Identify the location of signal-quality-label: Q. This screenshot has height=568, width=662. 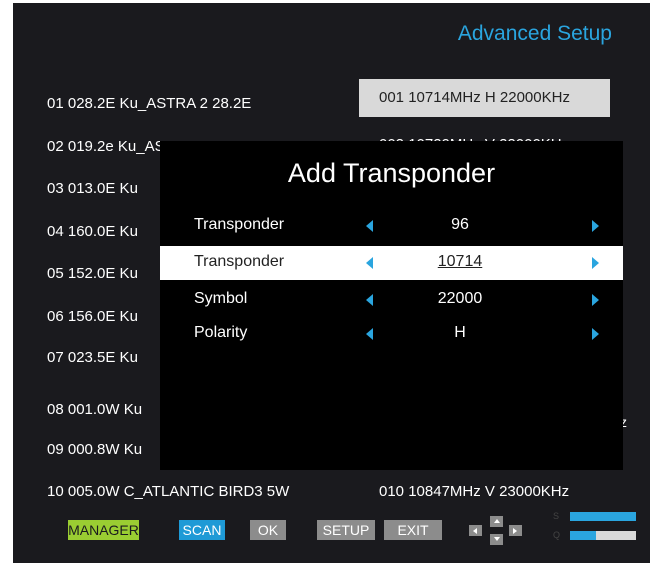
(557, 535).